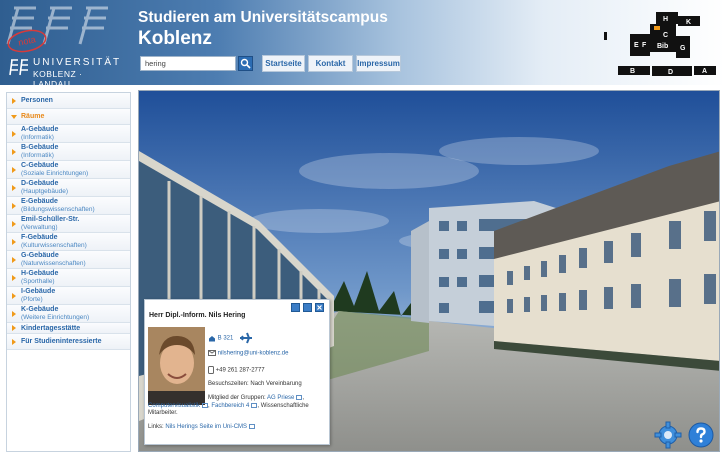  Describe the element at coordinates (55, 173) in the screenshot. I see `sidebar-item-sublabel: (Soziale Einrichtungen)` at that location.